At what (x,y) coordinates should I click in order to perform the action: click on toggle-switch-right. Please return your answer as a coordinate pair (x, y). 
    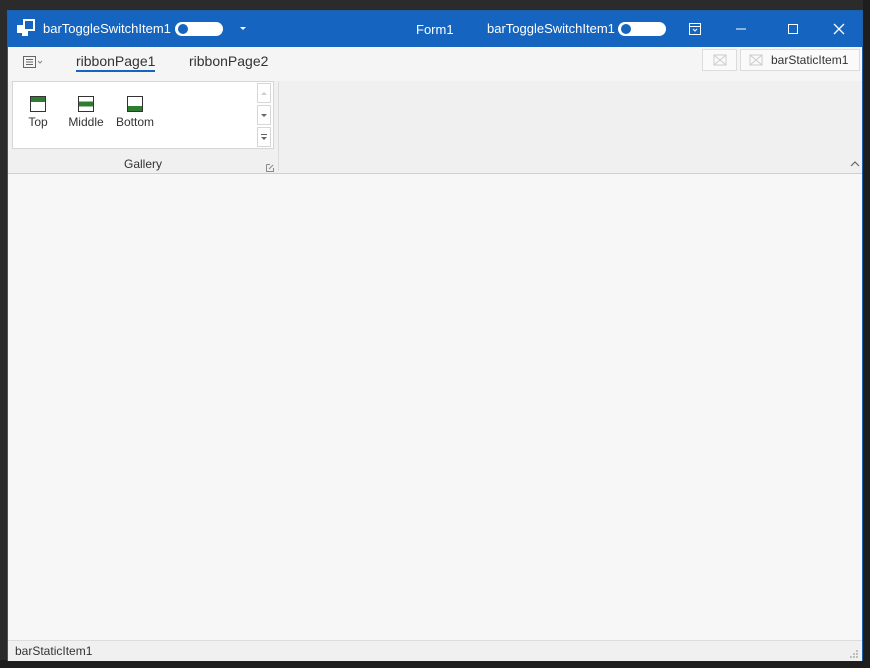
    Looking at the image, I should click on (642, 29).